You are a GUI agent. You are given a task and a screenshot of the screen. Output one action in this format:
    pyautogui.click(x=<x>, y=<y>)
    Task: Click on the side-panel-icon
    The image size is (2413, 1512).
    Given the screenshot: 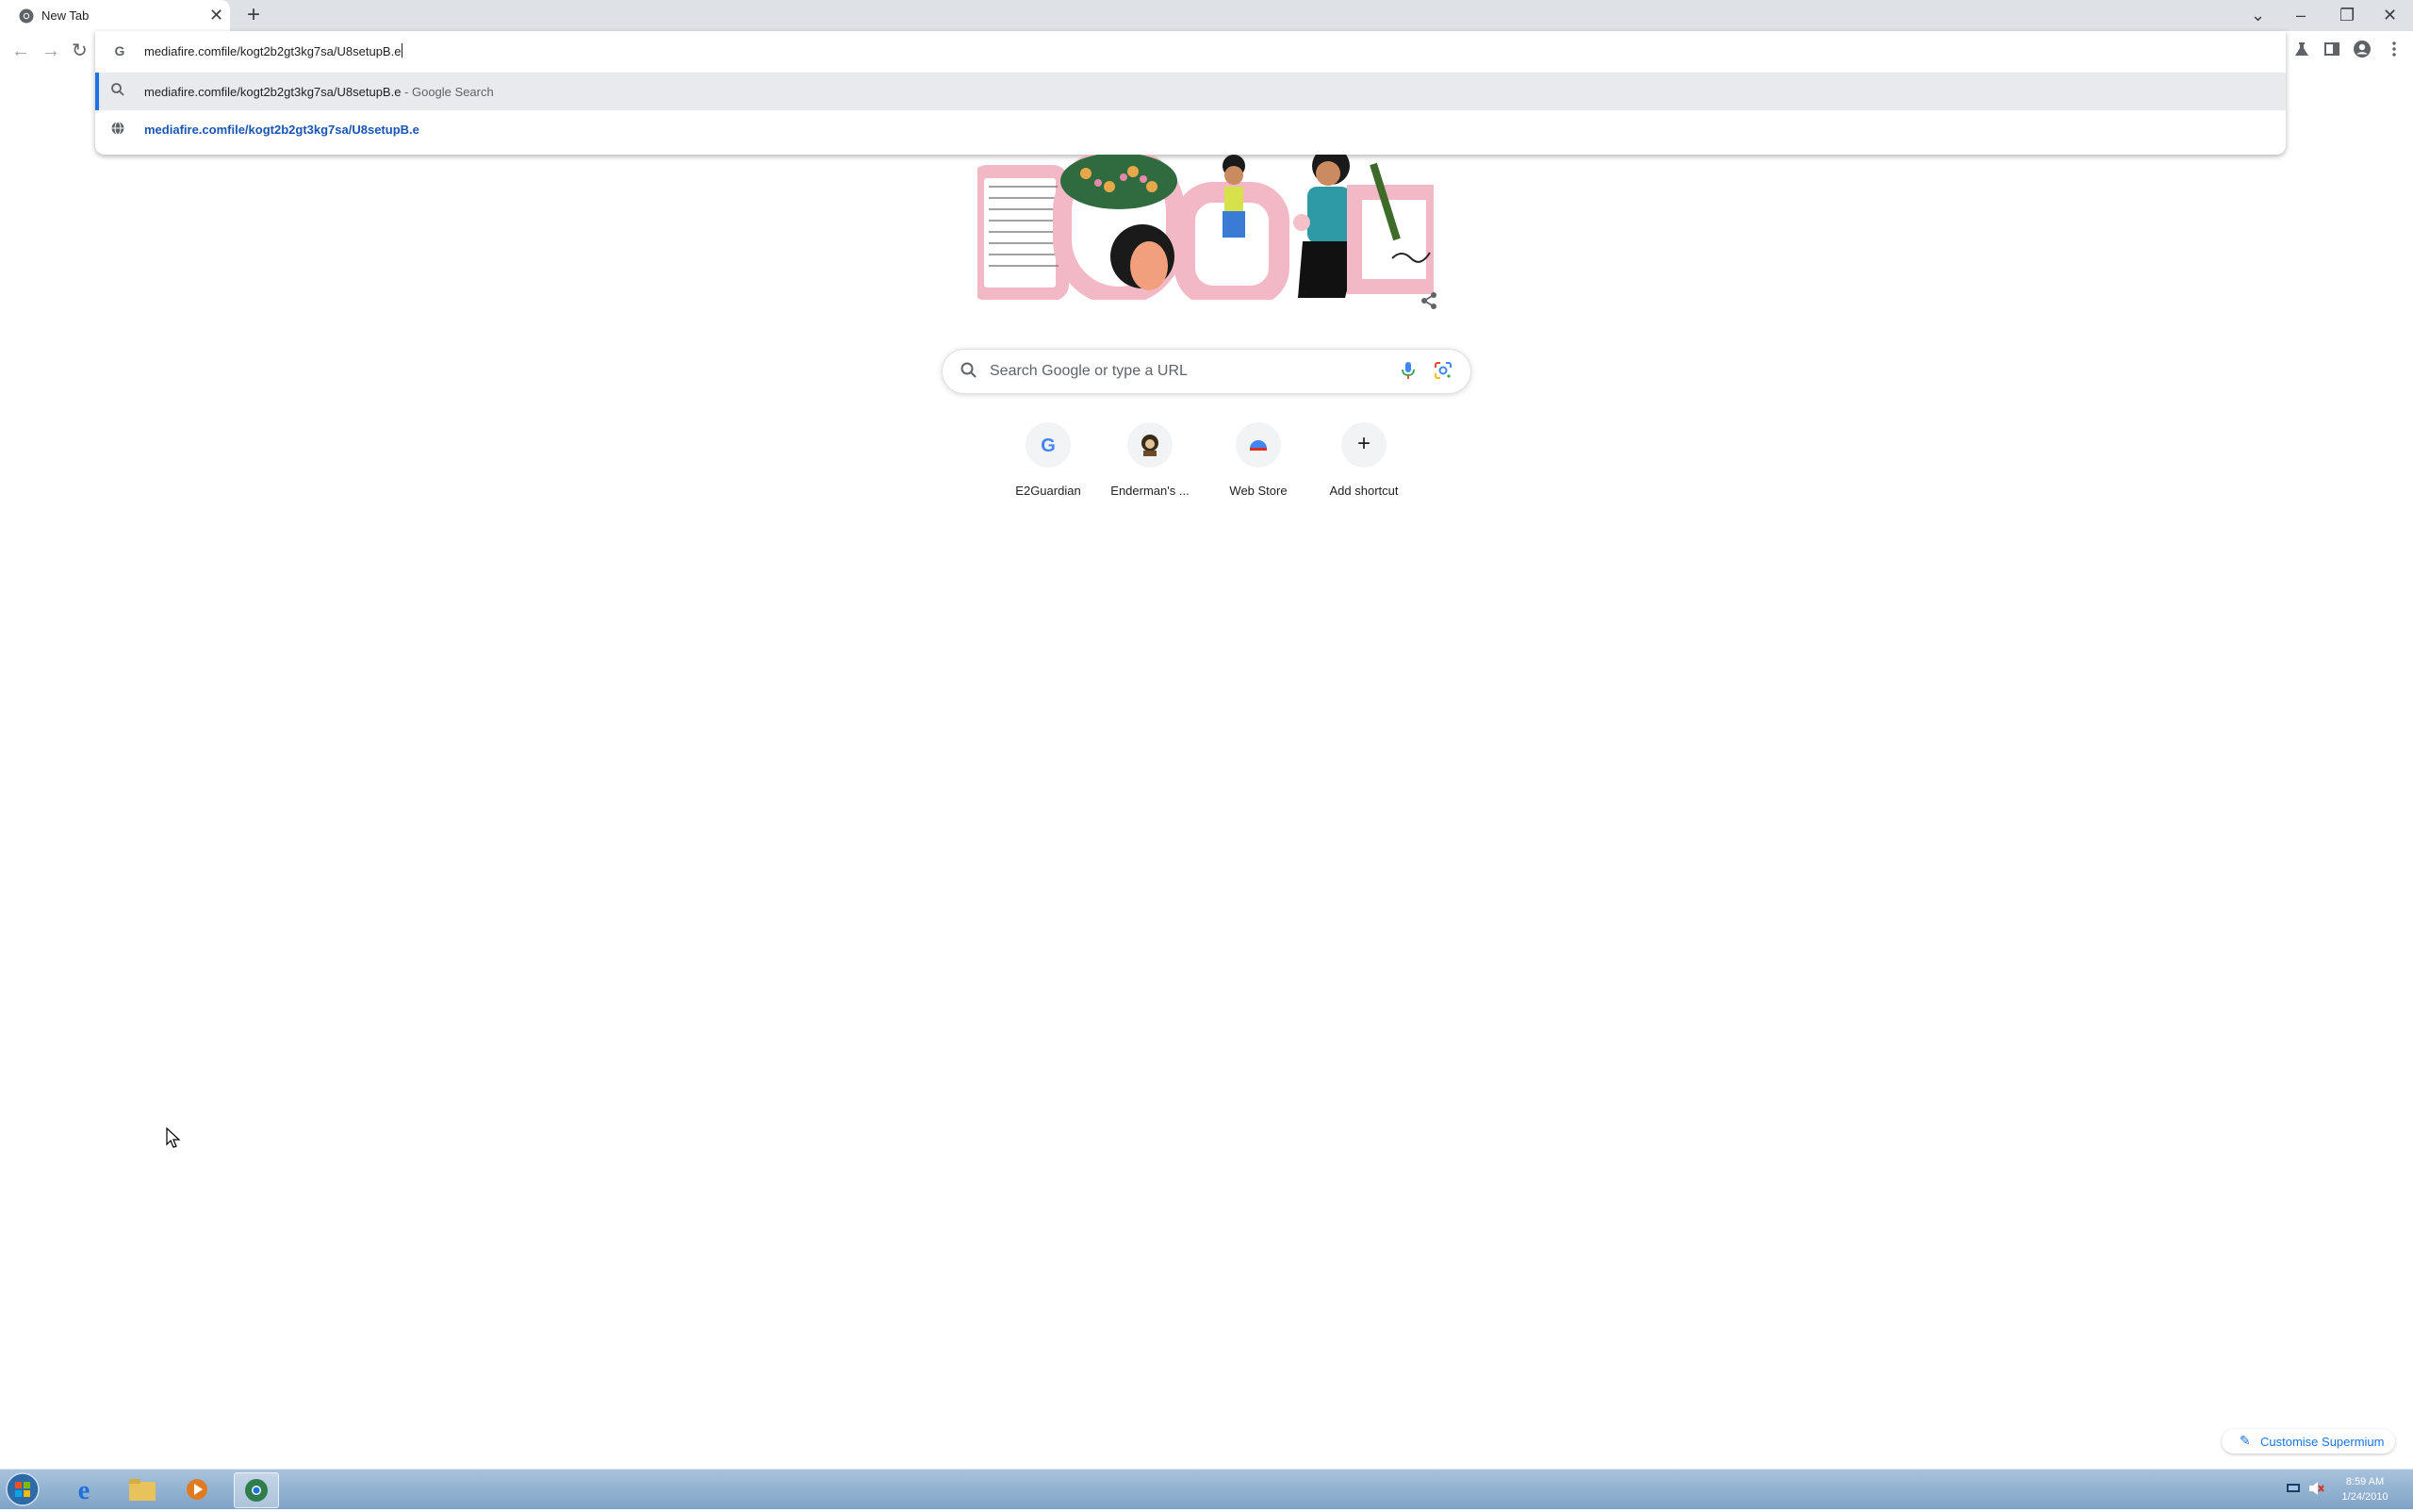 What is the action you would take?
    pyautogui.click(x=2332, y=49)
    